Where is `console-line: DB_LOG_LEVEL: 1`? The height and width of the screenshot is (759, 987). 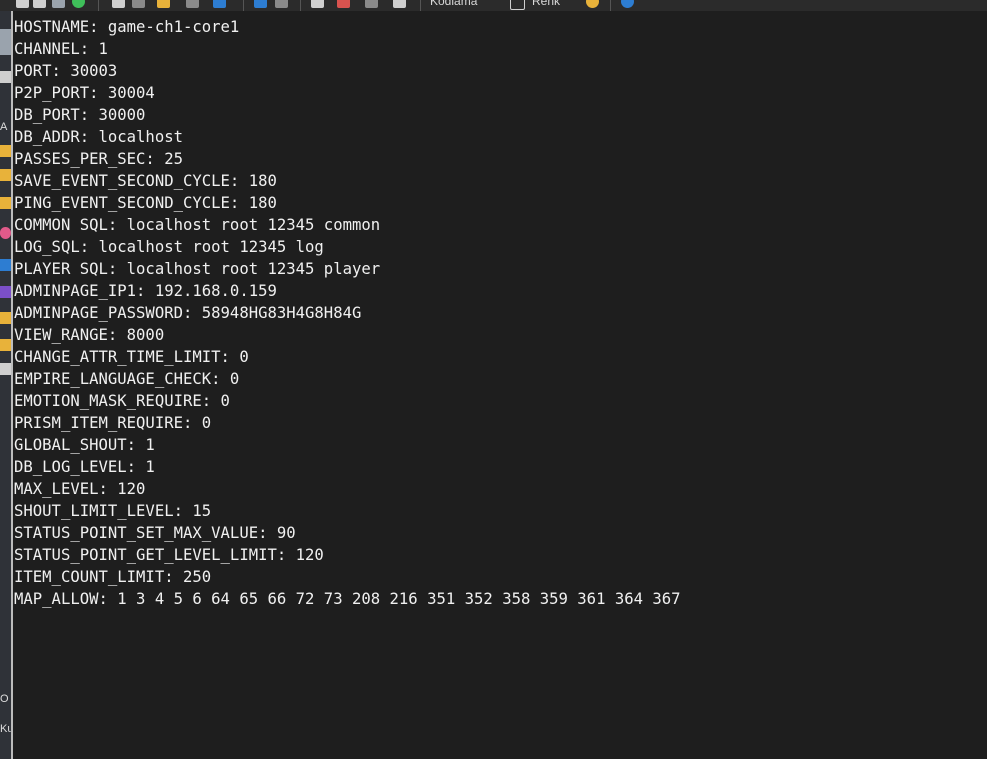 console-line: DB_LOG_LEVEL: 1 is located at coordinates (84, 467).